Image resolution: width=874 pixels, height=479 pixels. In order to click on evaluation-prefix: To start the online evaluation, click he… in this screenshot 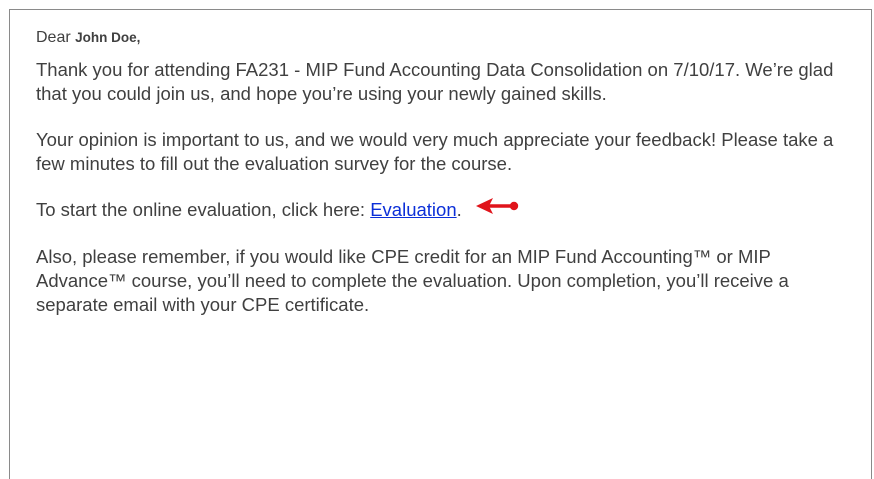, I will do `click(203, 209)`.